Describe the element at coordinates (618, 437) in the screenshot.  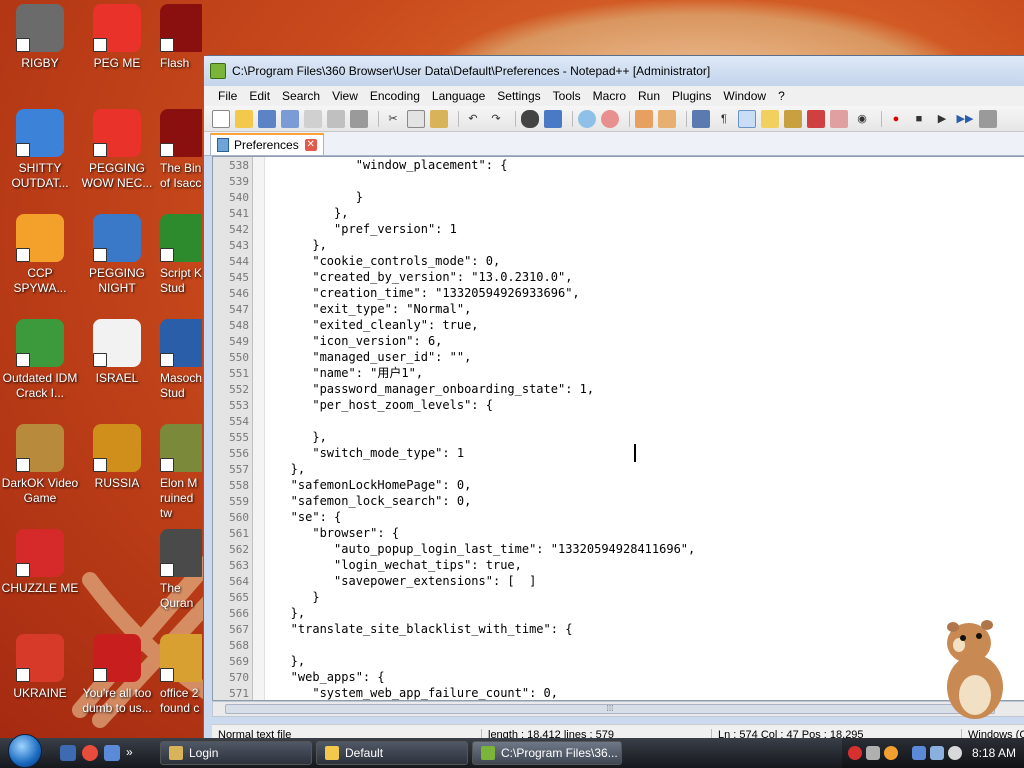
I see `code-line: 555 },` at that location.